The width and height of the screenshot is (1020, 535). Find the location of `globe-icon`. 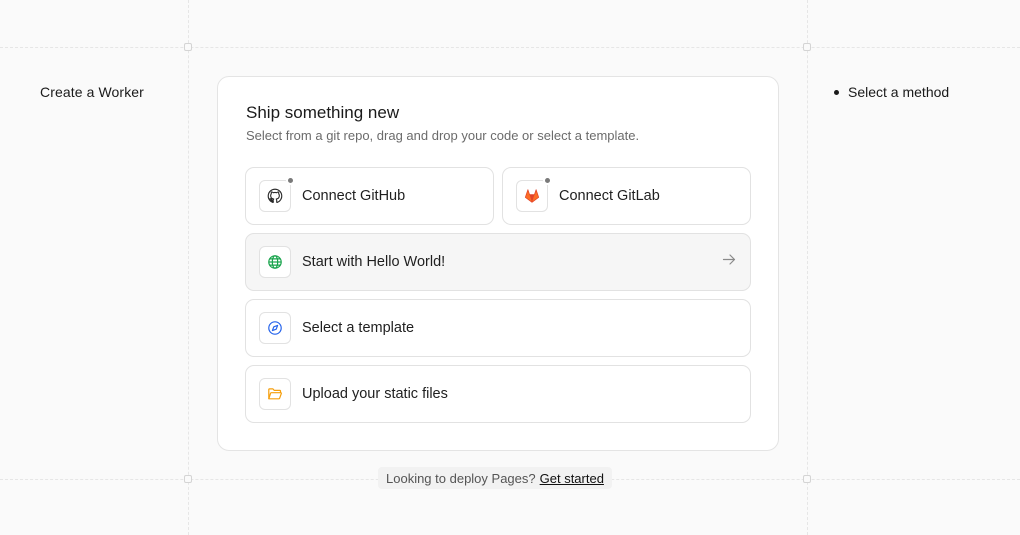

globe-icon is located at coordinates (275, 262).